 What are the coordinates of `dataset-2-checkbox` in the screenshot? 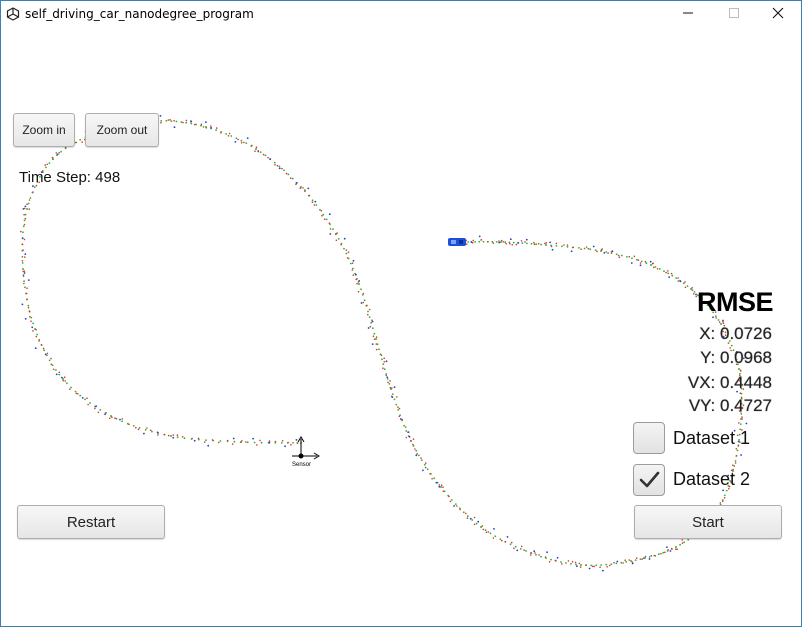 It's located at (649, 480).